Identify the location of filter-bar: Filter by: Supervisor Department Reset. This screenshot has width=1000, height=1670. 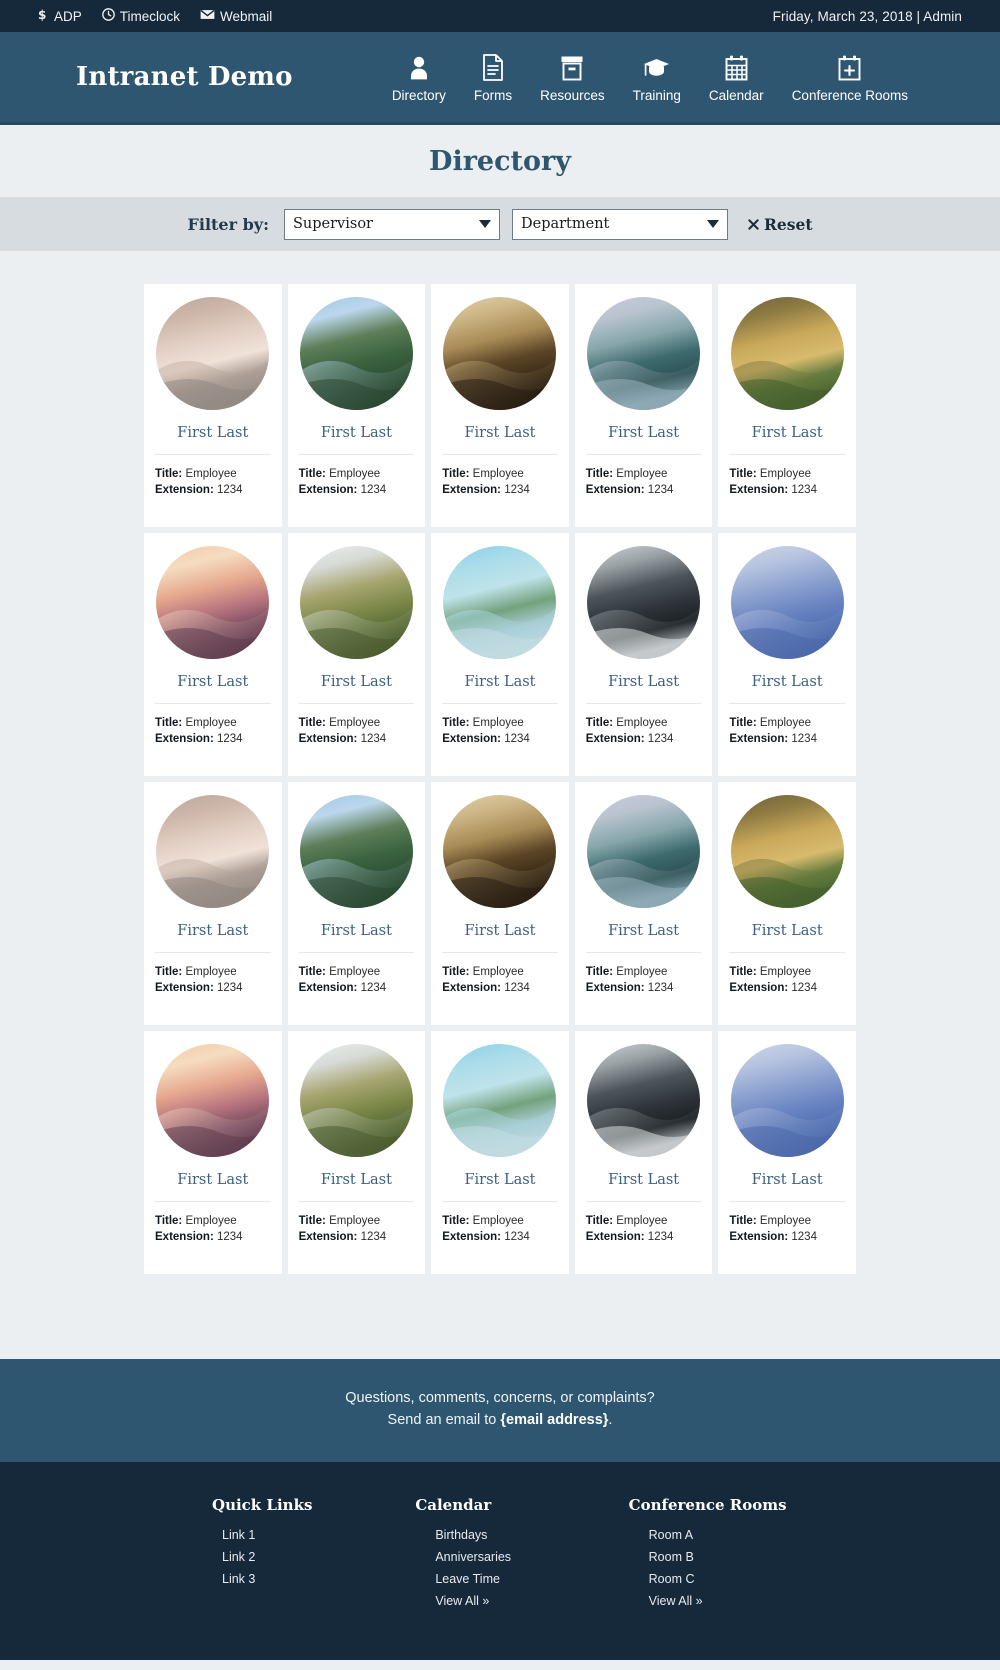
(500, 224).